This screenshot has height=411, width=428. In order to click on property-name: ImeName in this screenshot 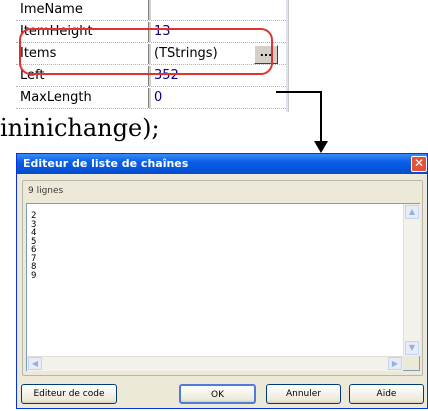, I will do `click(51, 9)`.